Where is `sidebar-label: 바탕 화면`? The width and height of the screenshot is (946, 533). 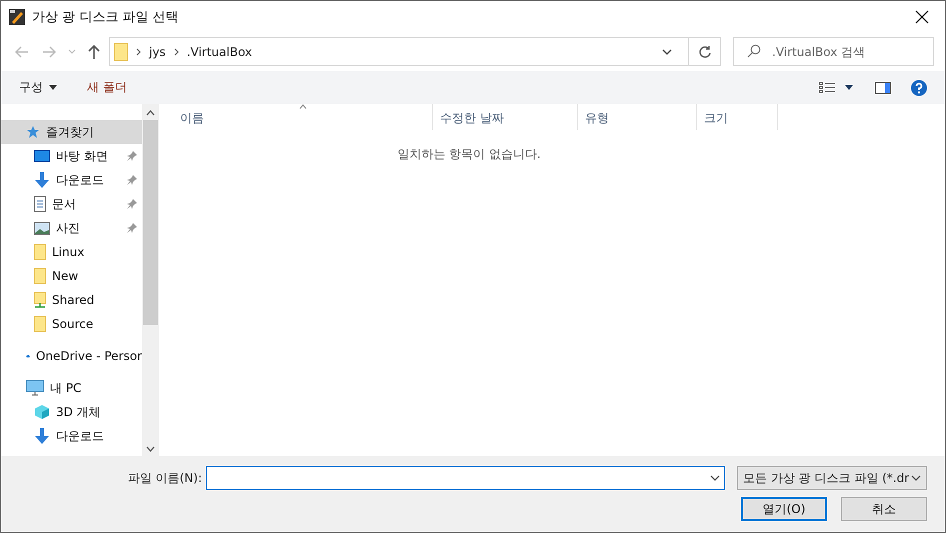 sidebar-label: 바탕 화면 is located at coordinates (82, 156).